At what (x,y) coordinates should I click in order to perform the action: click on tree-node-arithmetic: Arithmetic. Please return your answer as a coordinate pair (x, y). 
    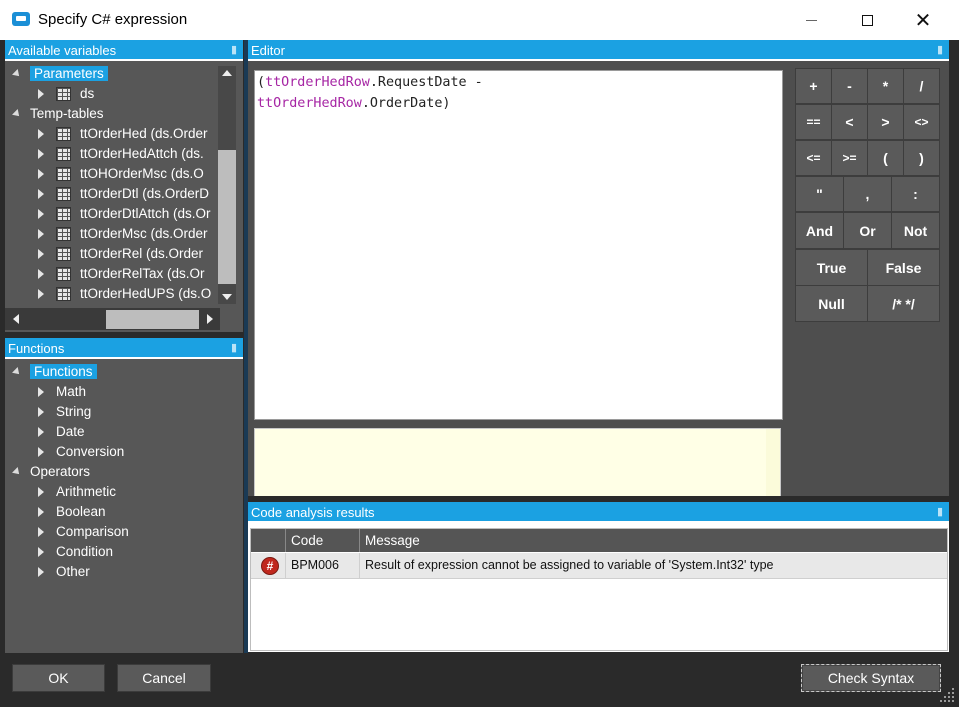
    Looking at the image, I should click on (77, 492).